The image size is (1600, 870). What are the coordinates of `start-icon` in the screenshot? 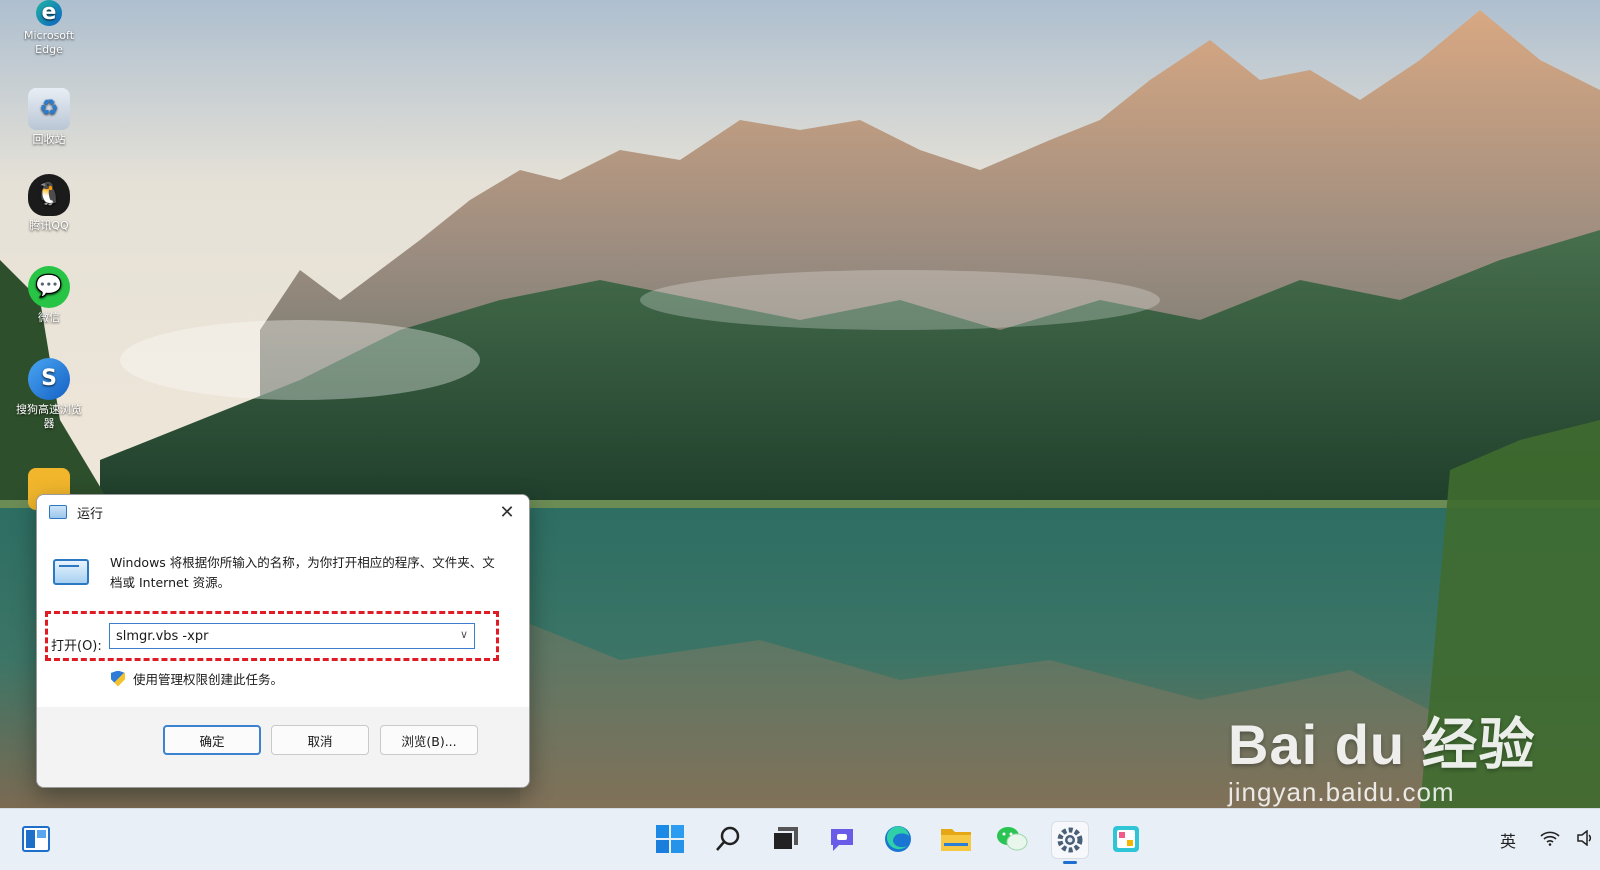 It's located at (670, 839).